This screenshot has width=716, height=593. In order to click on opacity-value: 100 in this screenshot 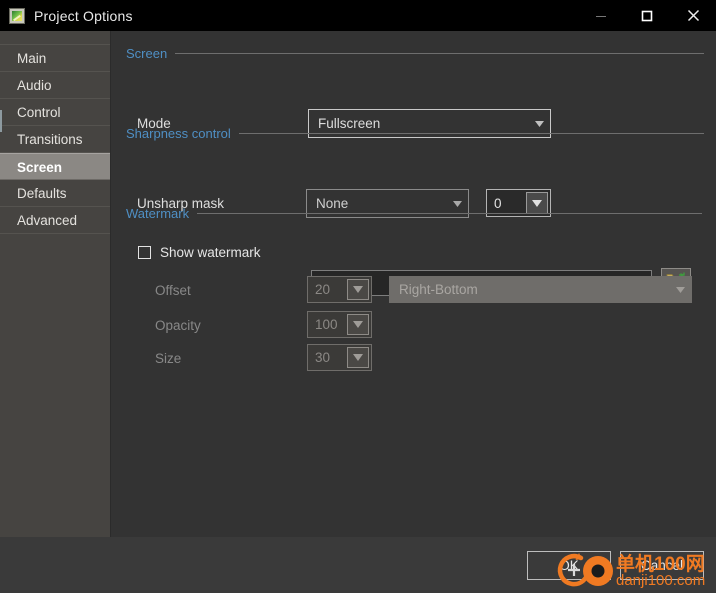, I will do `click(326, 324)`.